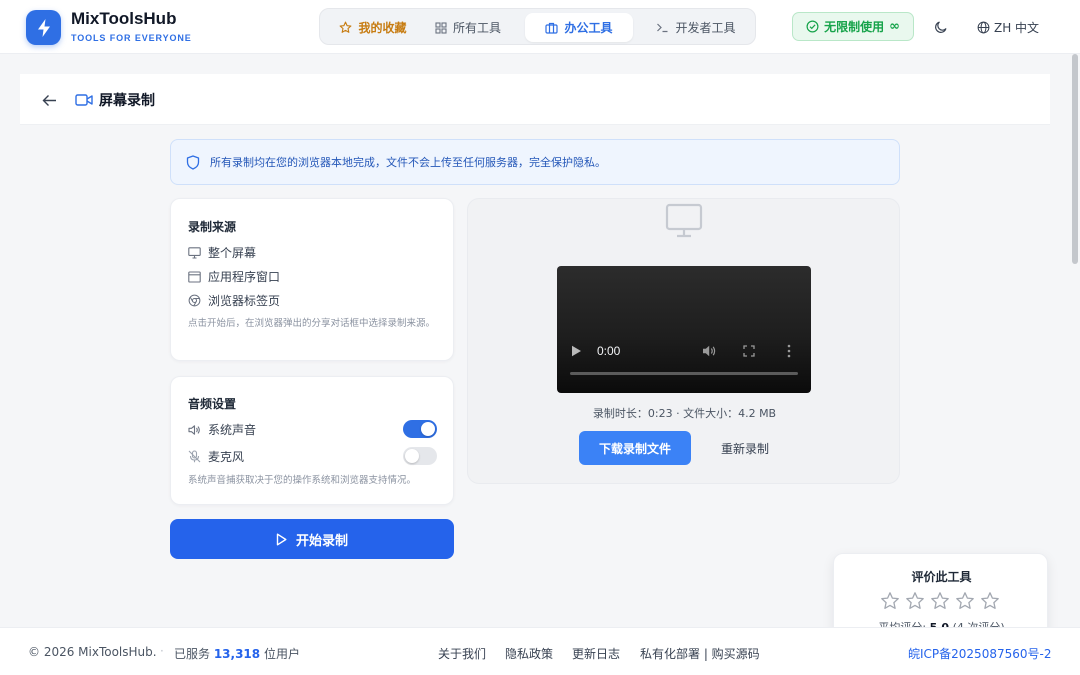 The height and width of the screenshot is (675, 1080). I want to click on microphone-row: 麦克风, so click(216, 456).